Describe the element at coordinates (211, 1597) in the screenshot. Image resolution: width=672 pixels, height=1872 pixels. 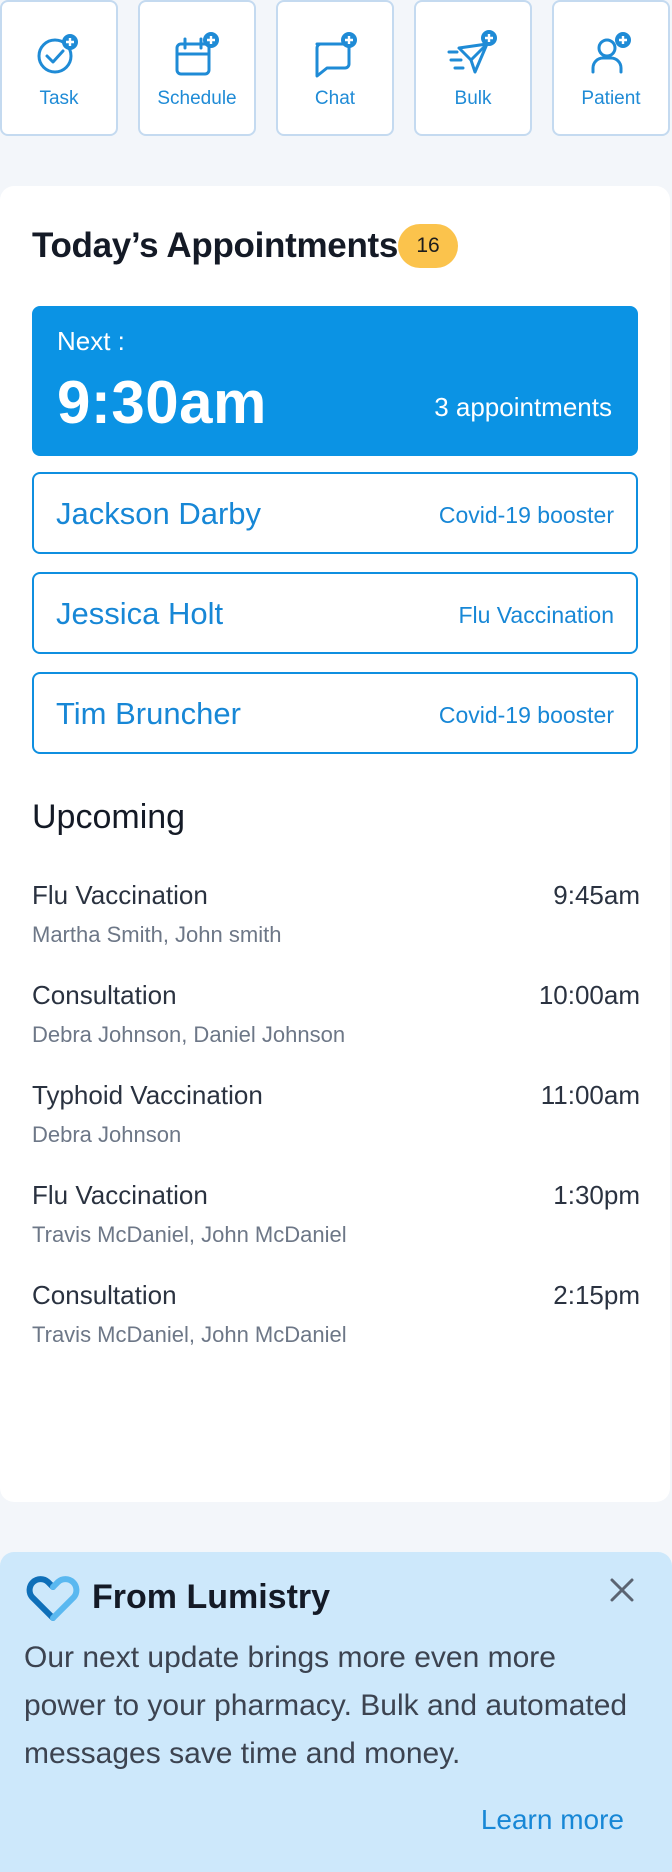
I see `banner-title: From Lumistry` at that location.